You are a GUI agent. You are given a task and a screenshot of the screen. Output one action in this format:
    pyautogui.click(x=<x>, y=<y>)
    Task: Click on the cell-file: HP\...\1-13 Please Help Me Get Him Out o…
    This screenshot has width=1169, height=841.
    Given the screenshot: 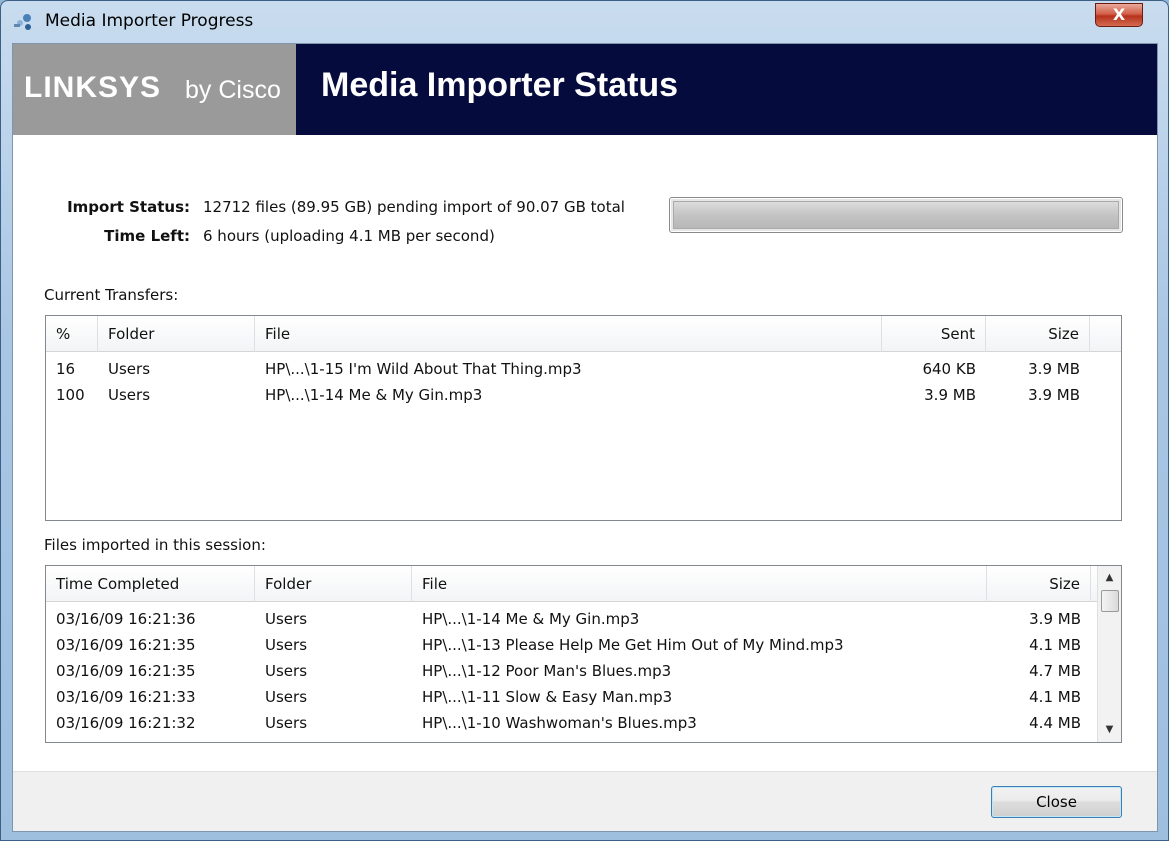 What is the action you would take?
    pyautogui.click(x=633, y=645)
    